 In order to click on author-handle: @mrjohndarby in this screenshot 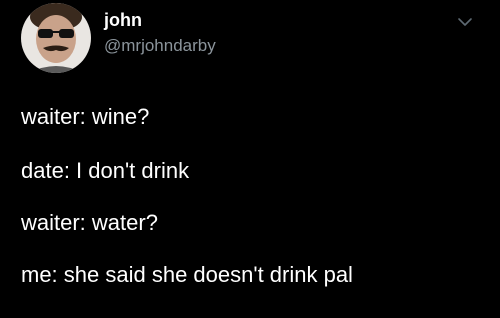, I will do `click(160, 46)`.